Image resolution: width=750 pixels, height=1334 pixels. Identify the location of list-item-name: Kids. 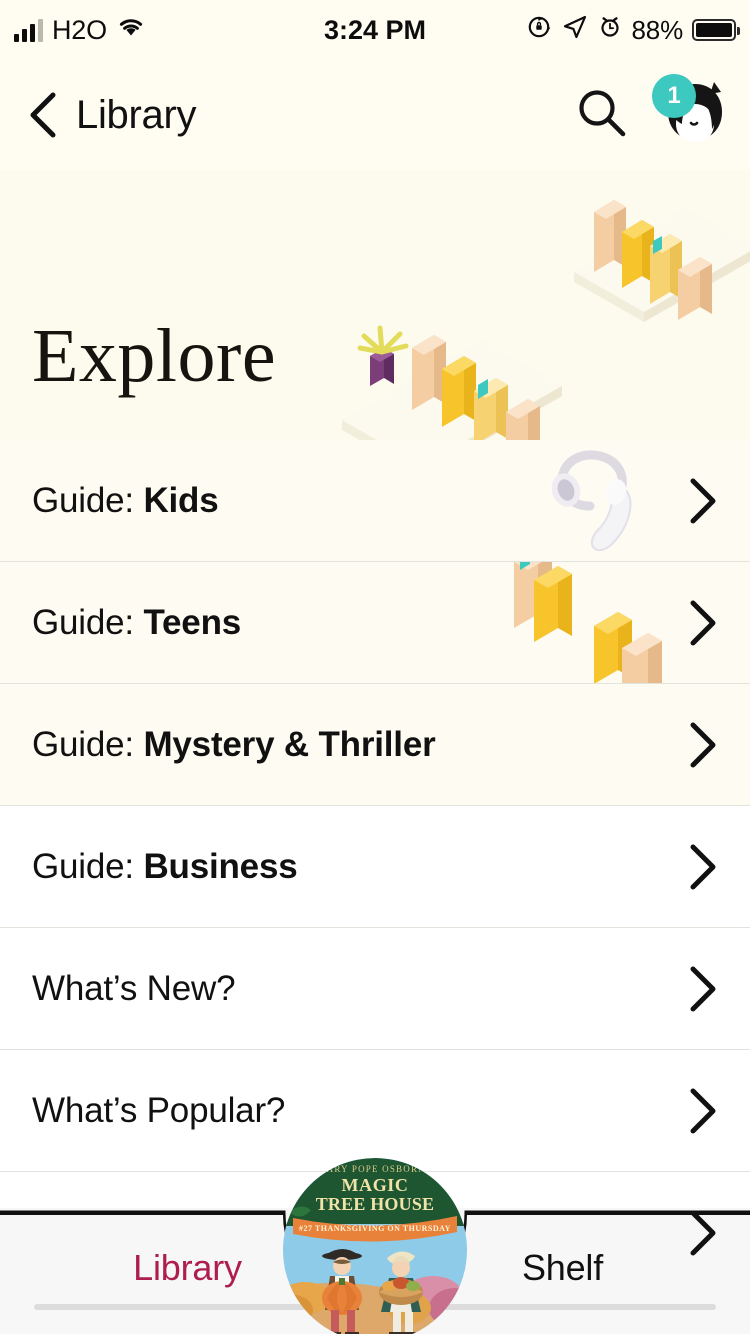
(181, 500).